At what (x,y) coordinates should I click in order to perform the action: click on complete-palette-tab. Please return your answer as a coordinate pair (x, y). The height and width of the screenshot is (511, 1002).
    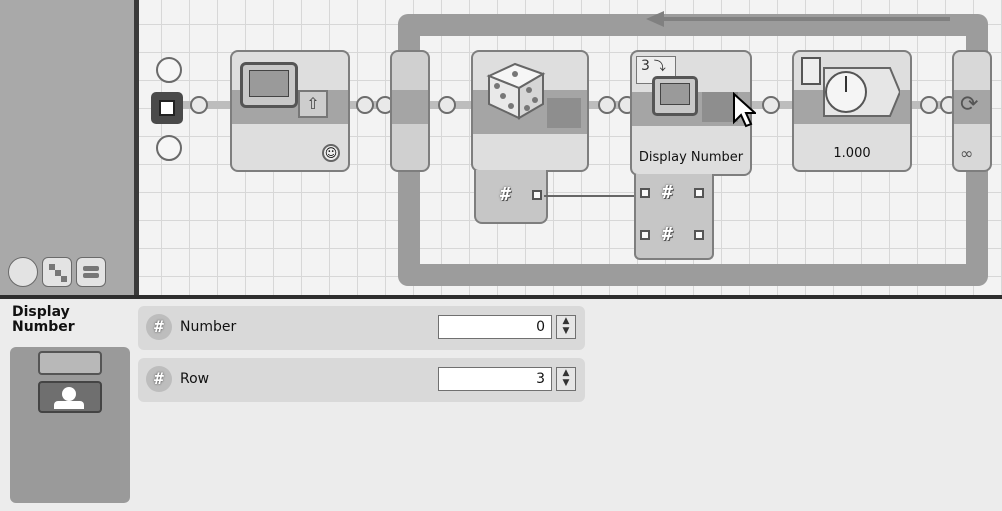
    Looking at the image, I should click on (57, 272).